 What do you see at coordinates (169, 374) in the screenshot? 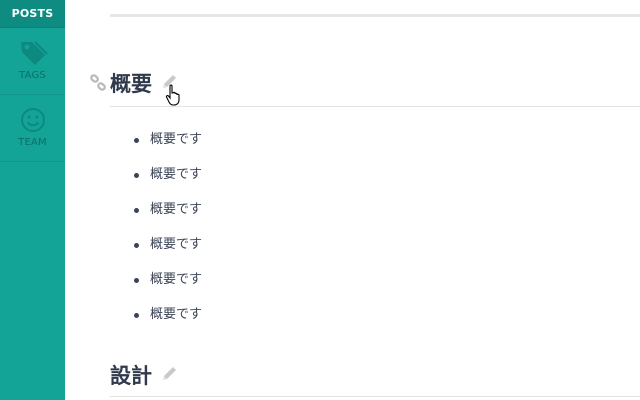
I see `pencil-icon` at bounding box center [169, 374].